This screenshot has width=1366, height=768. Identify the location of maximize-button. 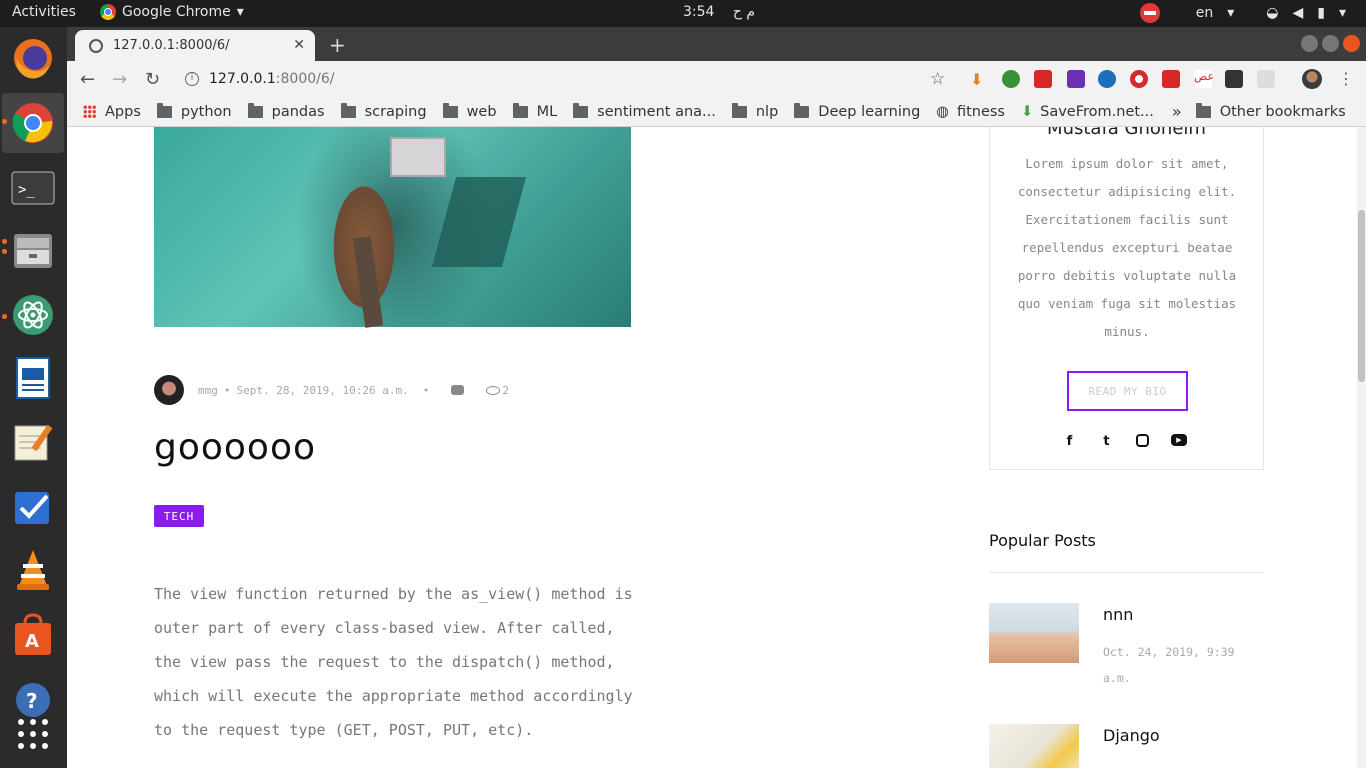
(1330, 43).